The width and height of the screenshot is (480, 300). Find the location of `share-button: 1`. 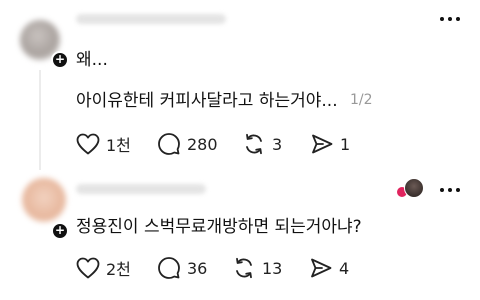

share-button: 1 is located at coordinates (330, 144).